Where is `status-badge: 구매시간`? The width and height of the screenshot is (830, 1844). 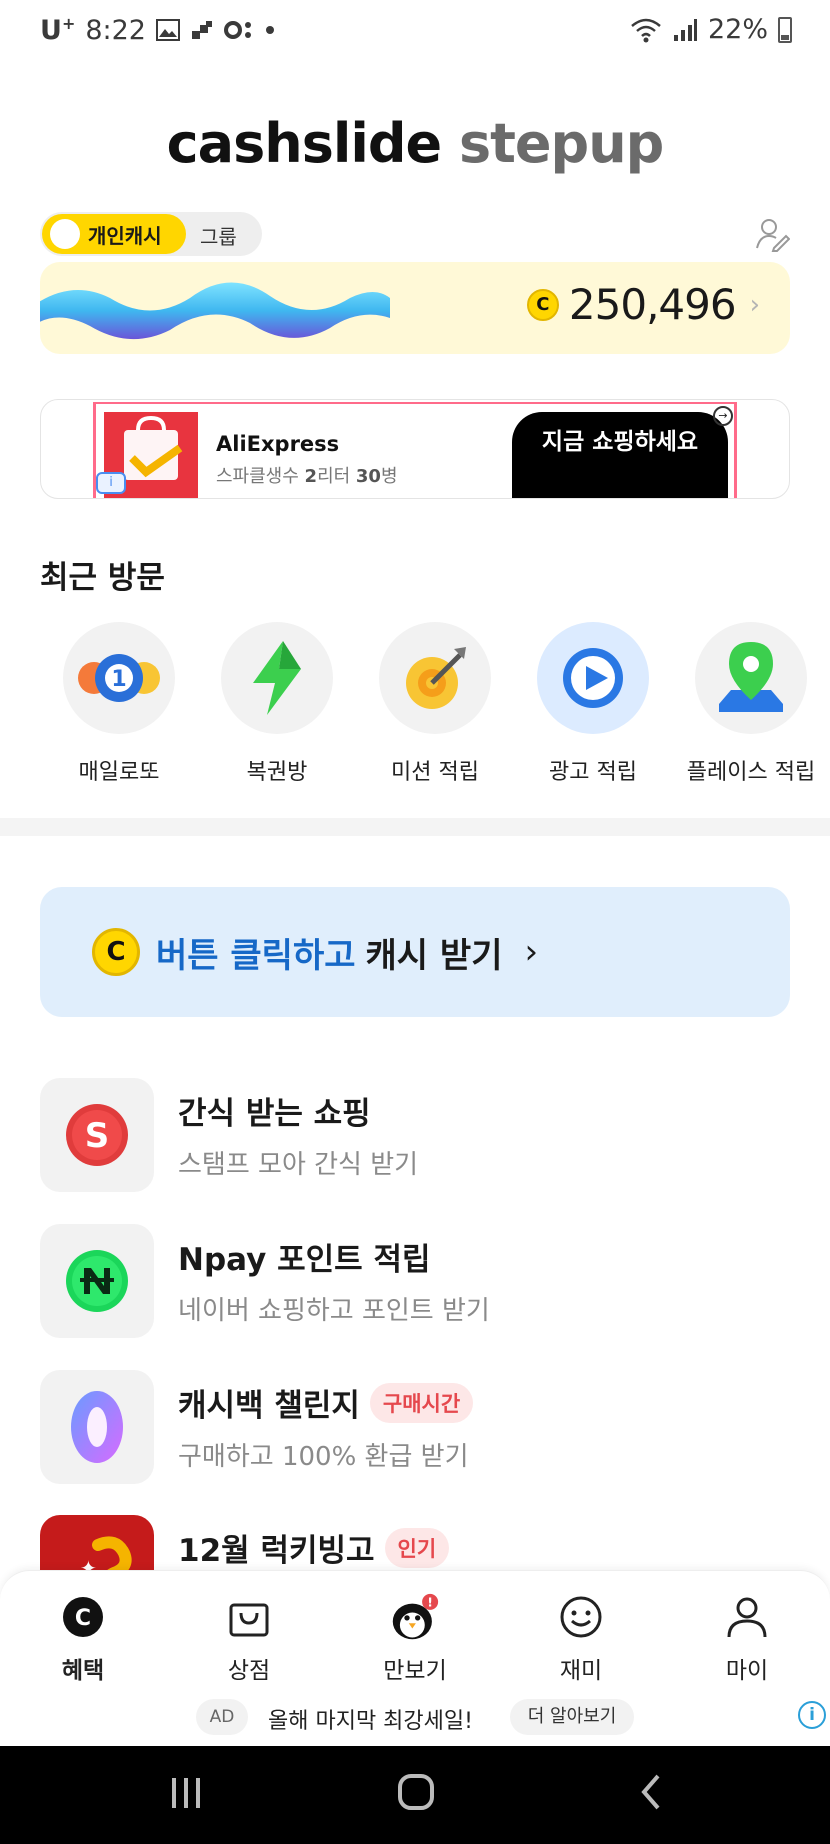 status-badge: 구매시간 is located at coordinates (421, 1402).